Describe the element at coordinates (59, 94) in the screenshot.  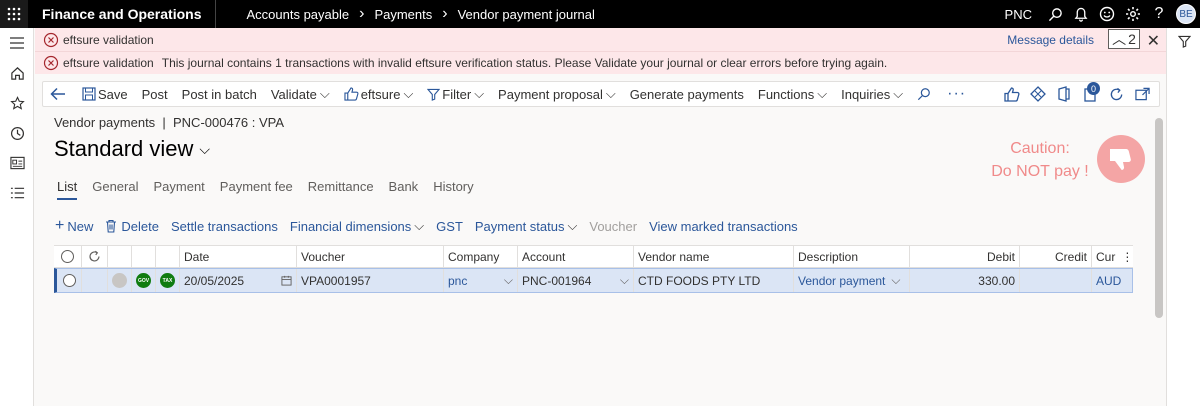
I see `back-arrow-icon` at that location.